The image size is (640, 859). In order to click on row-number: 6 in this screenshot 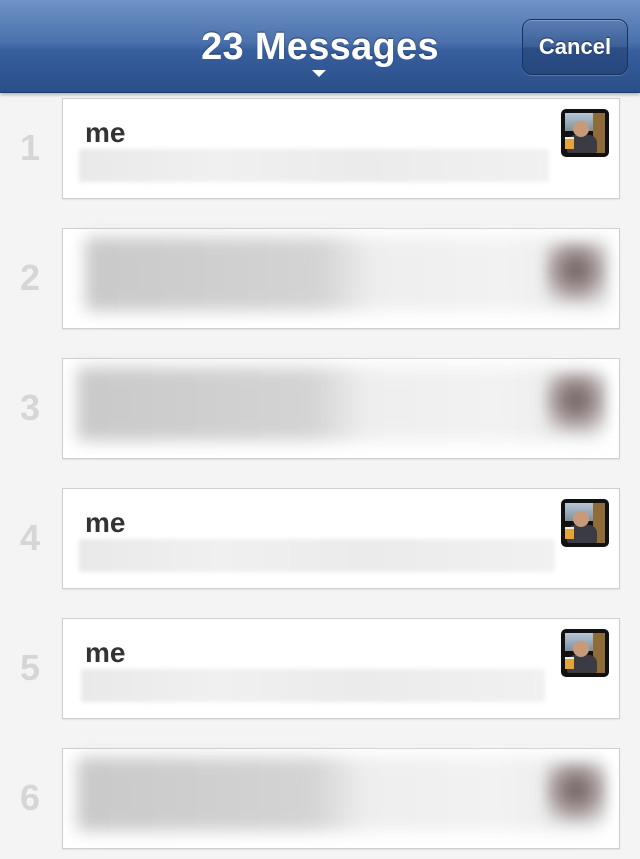, I will do `click(30, 797)`.